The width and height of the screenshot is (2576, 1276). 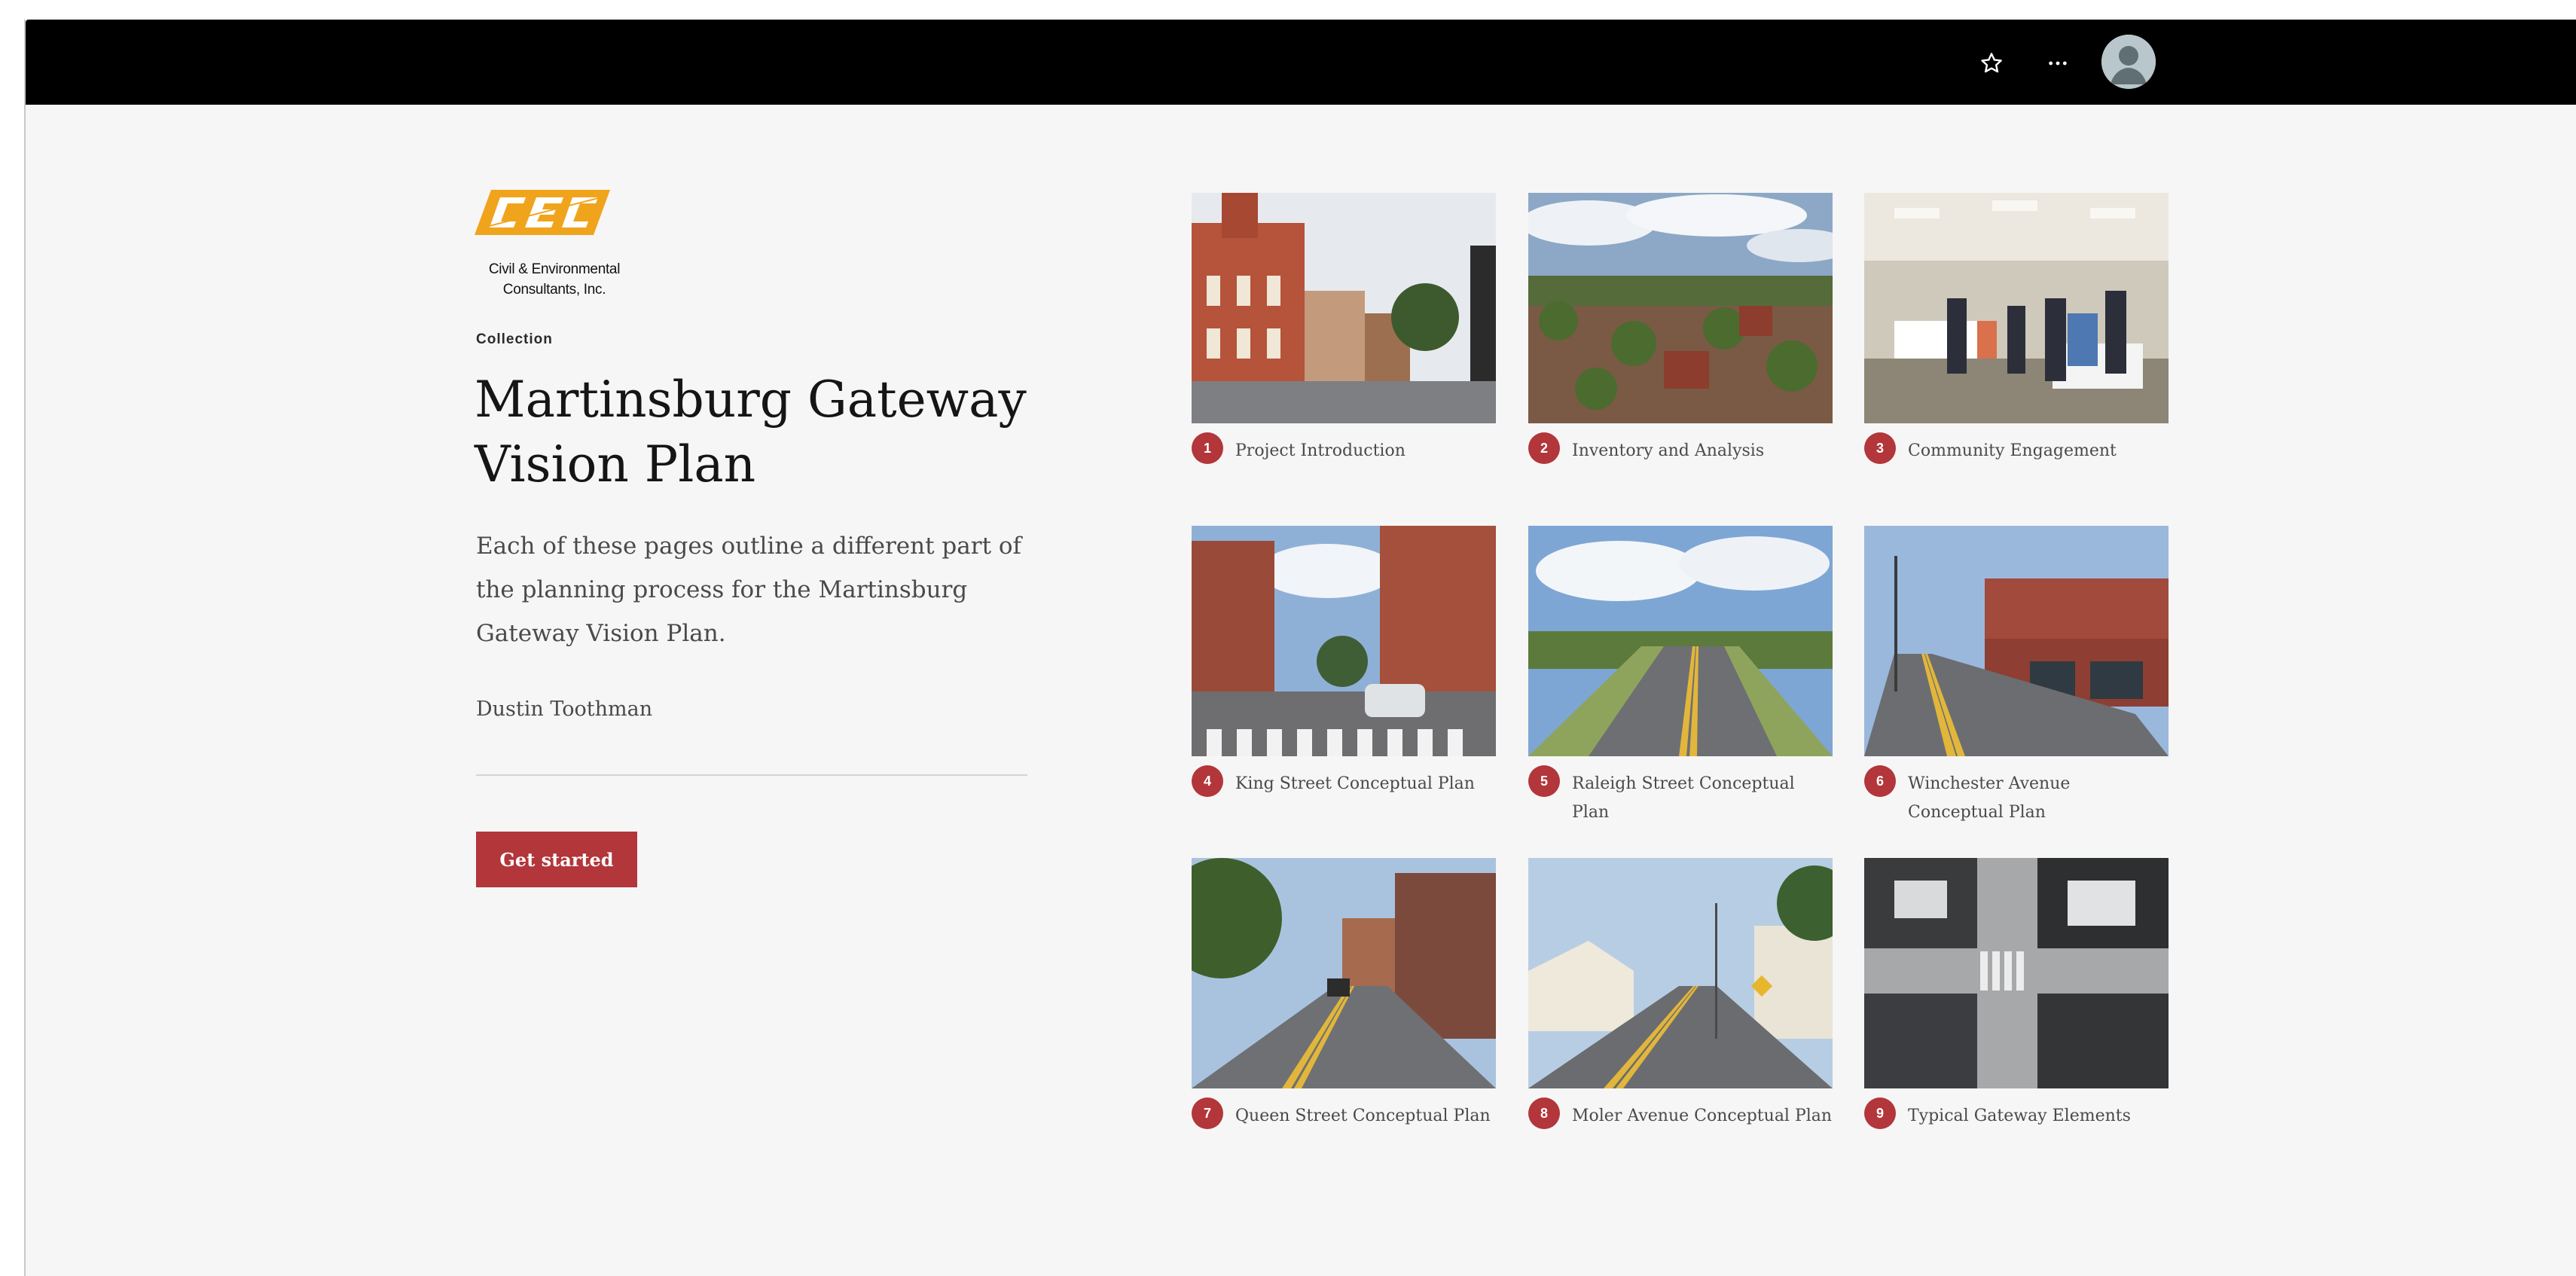 What do you see at coordinates (1880, 448) in the screenshot?
I see `card-number-badge: 3` at bounding box center [1880, 448].